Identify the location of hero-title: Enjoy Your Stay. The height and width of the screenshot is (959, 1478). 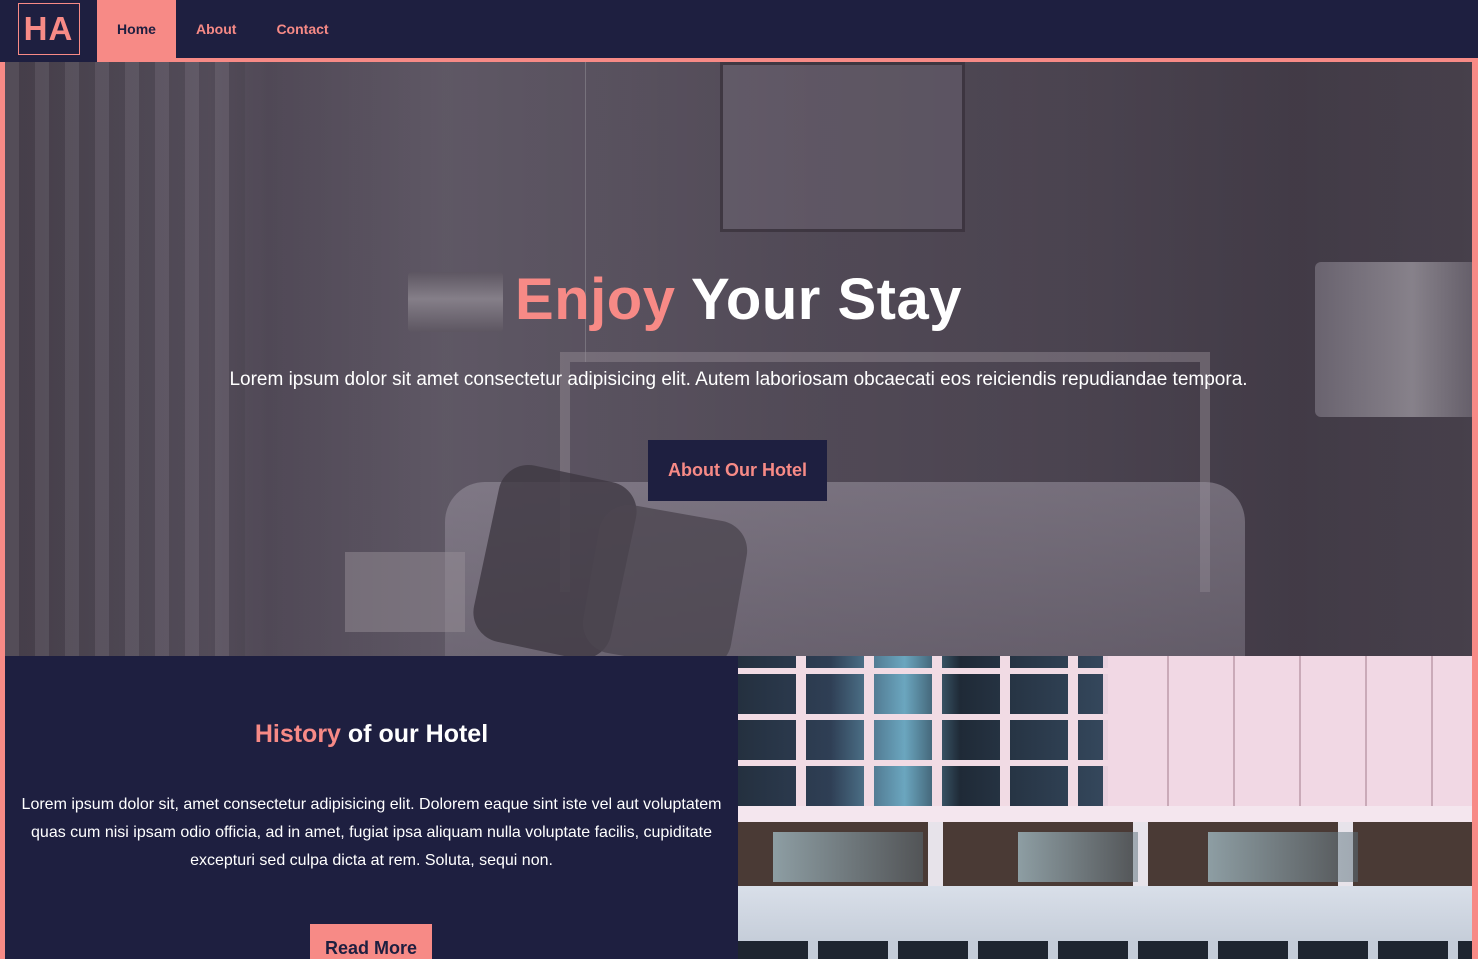
(738, 299).